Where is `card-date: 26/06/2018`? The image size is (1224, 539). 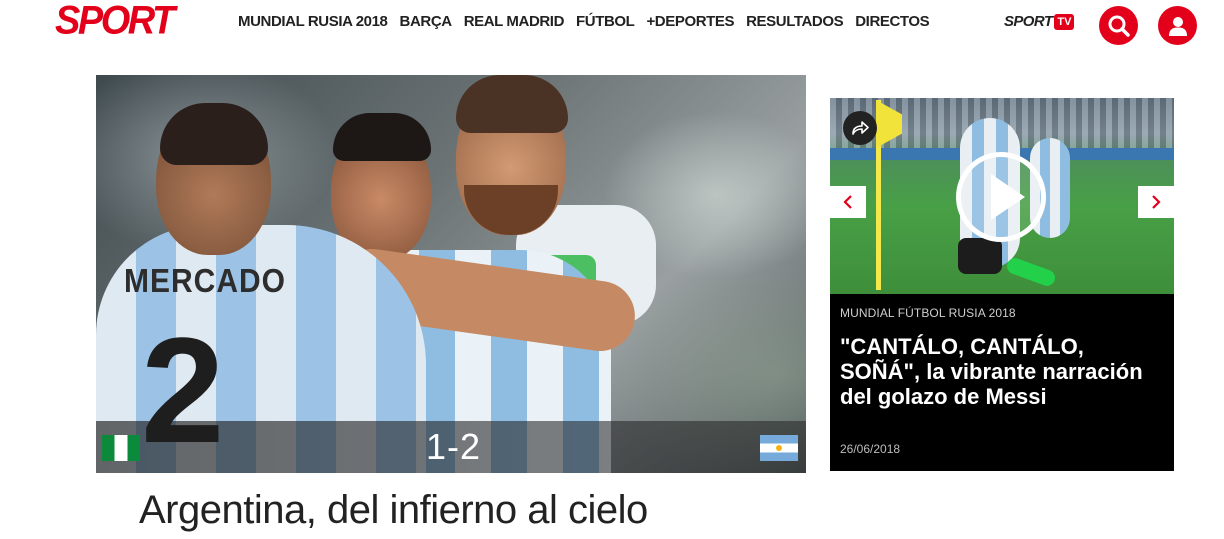 card-date: 26/06/2018 is located at coordinates (870, 449).